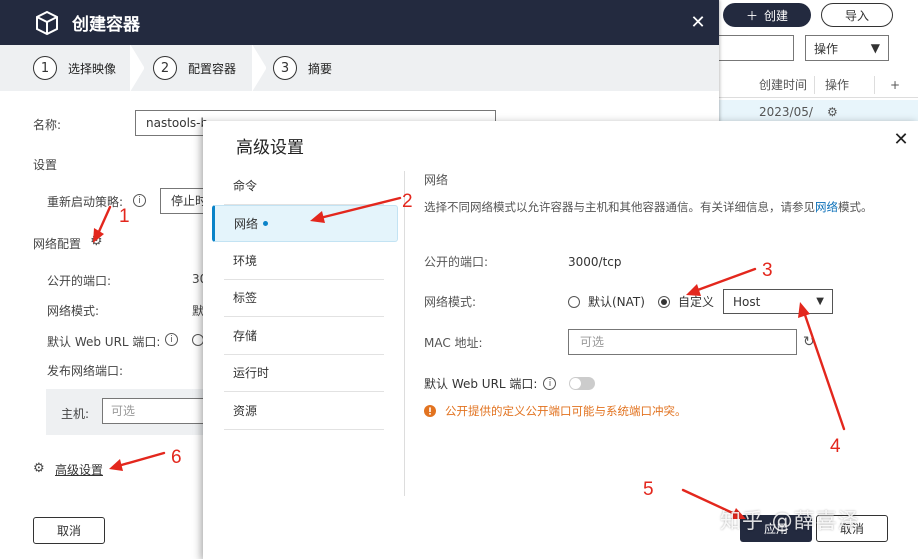 The image size is (918, 559). I want to click on web-url-row: 默认 Web URL 端口: i, so click(510, 383).